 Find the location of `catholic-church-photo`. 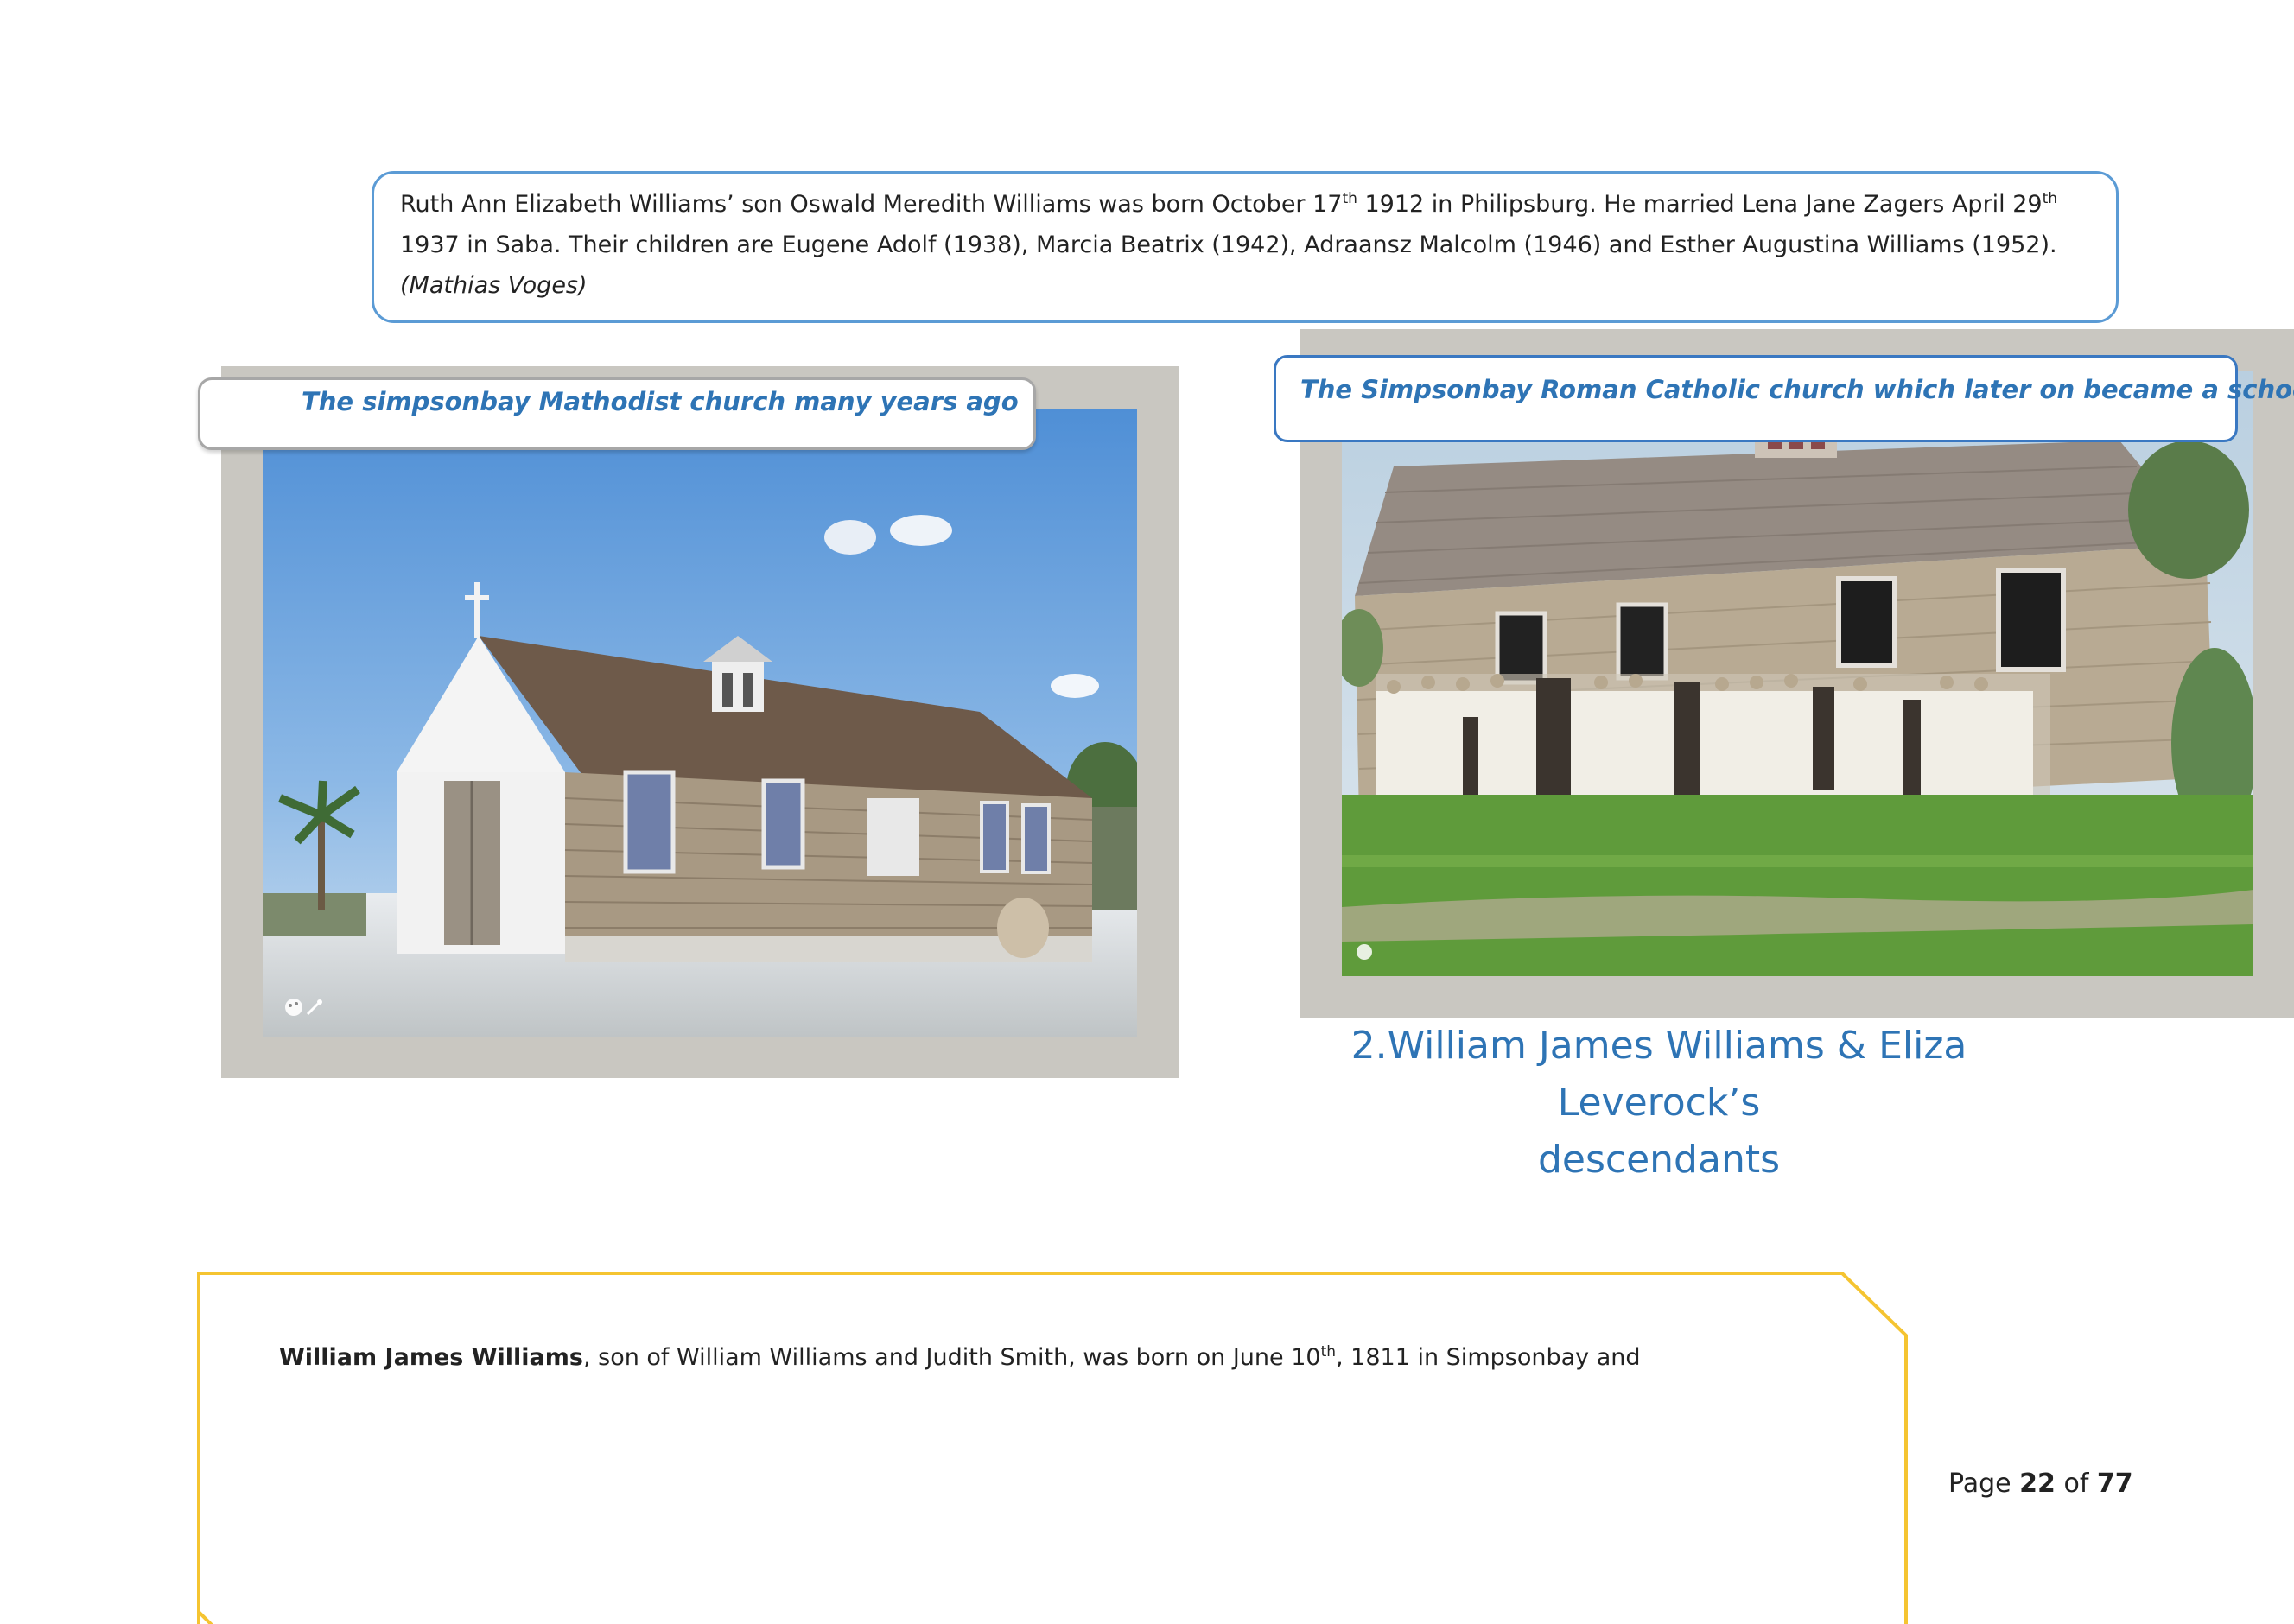

catholic-church-photo is located at coordinates (1798, 673).